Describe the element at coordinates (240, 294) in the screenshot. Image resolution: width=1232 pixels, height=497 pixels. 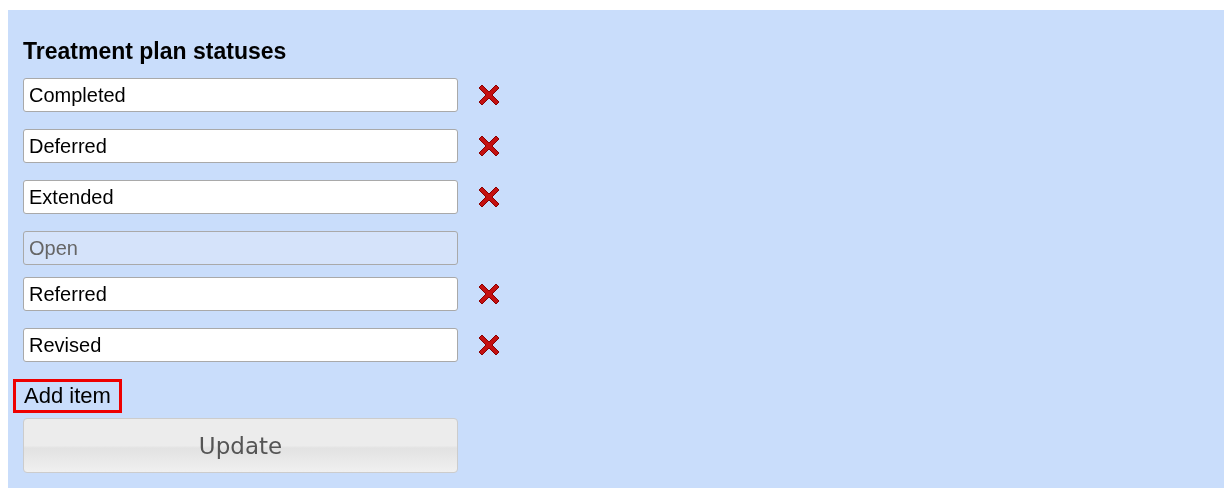
I see `status-input-field: Referred` at that location.